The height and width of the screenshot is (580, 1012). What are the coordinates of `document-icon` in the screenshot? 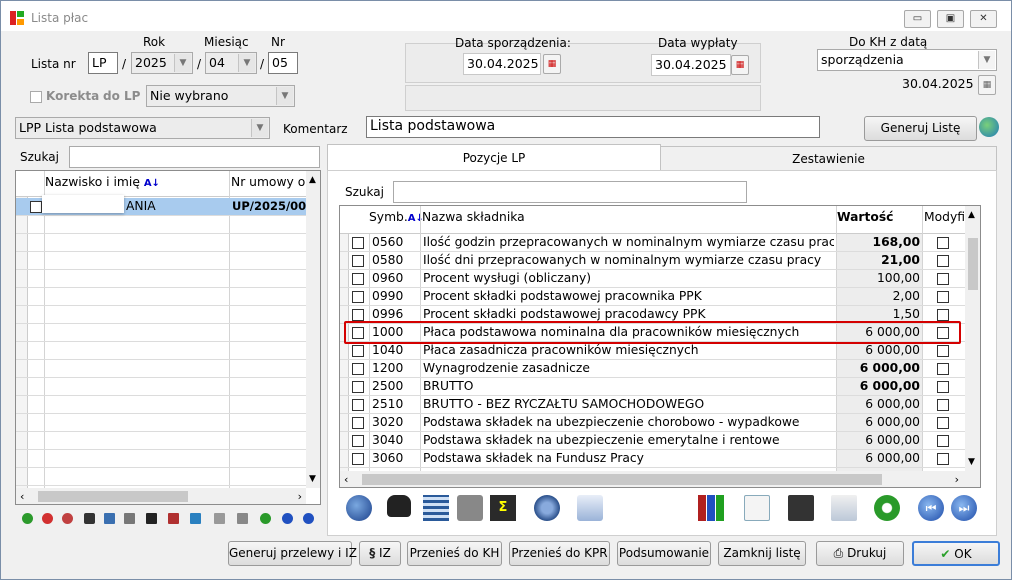 It's located at (195, 518).